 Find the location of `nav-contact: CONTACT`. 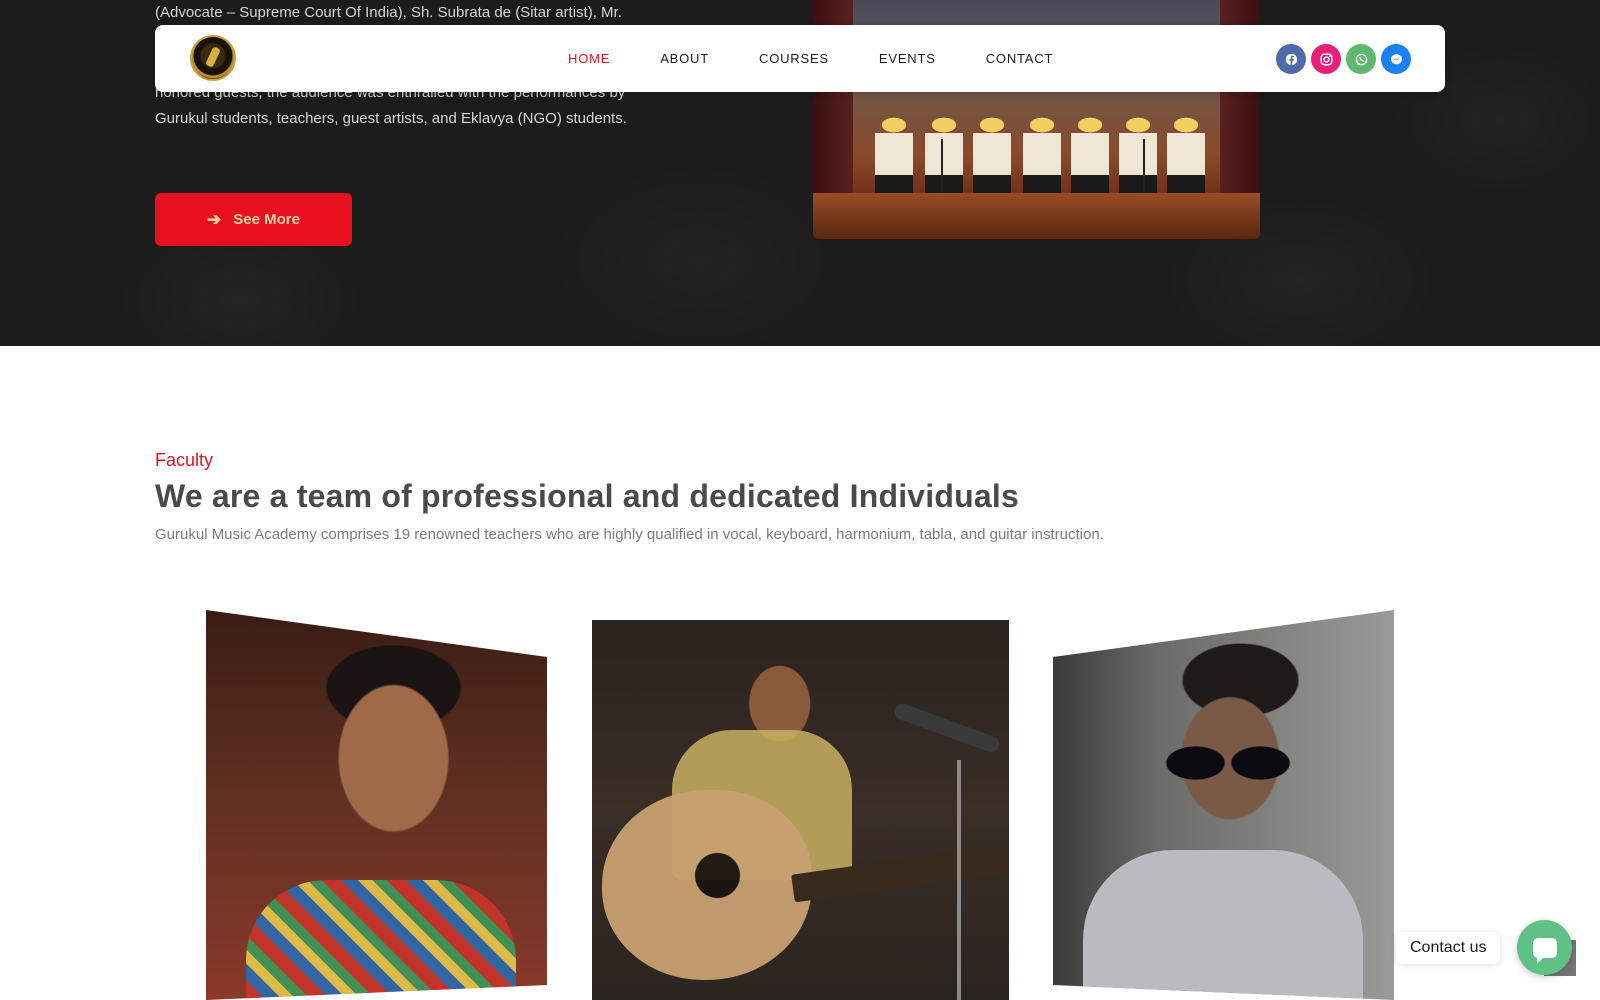

nav-contact: CONTACT is located at coordinates (1019, 58).